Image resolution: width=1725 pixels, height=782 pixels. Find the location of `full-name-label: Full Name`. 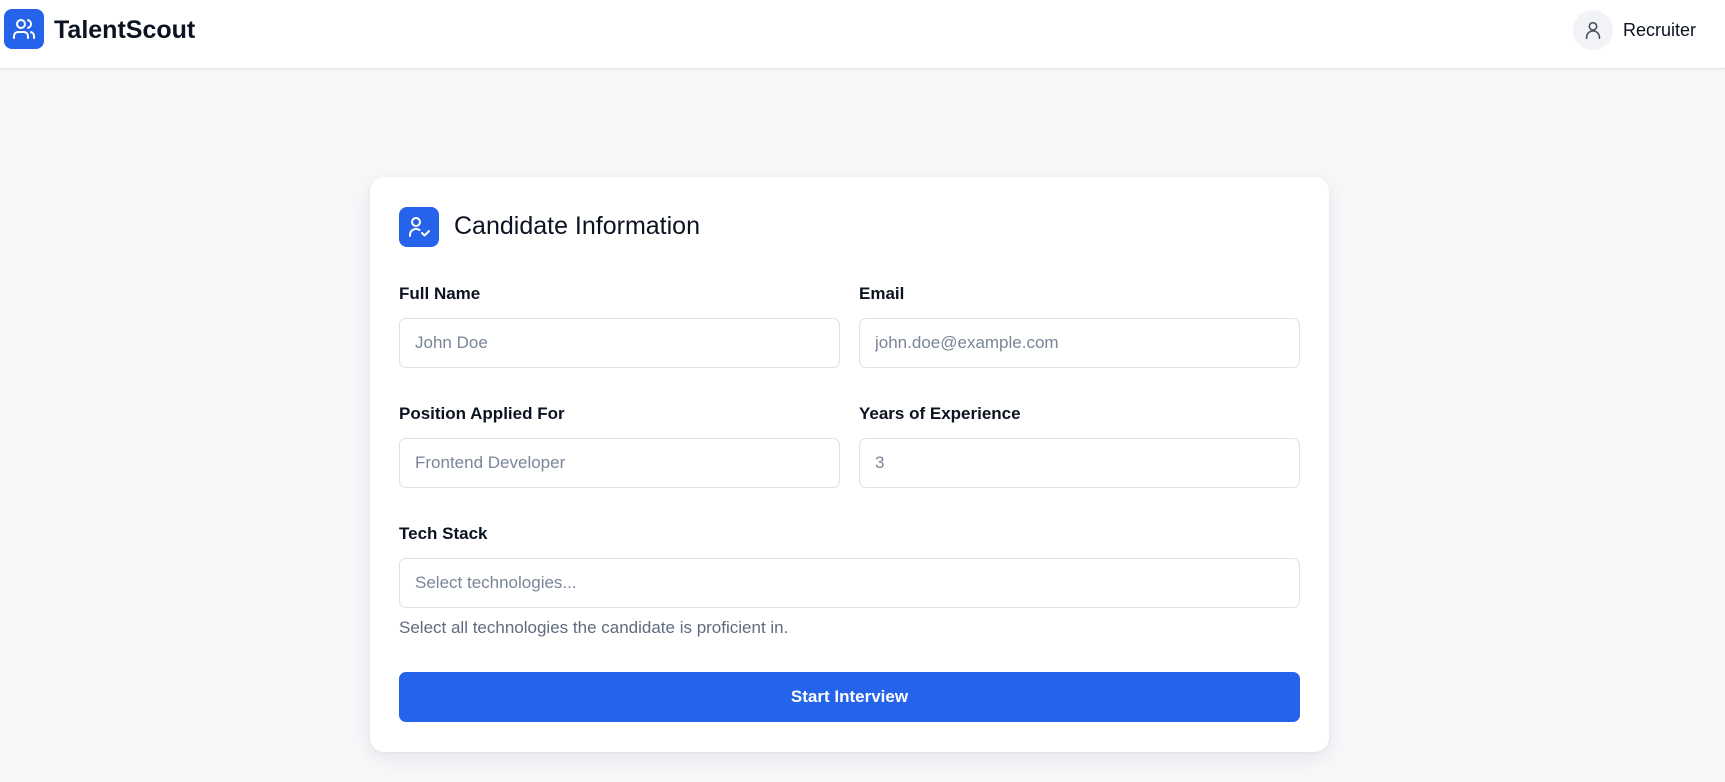

full-name-label: Full Name is located at coordinates (440, 293).